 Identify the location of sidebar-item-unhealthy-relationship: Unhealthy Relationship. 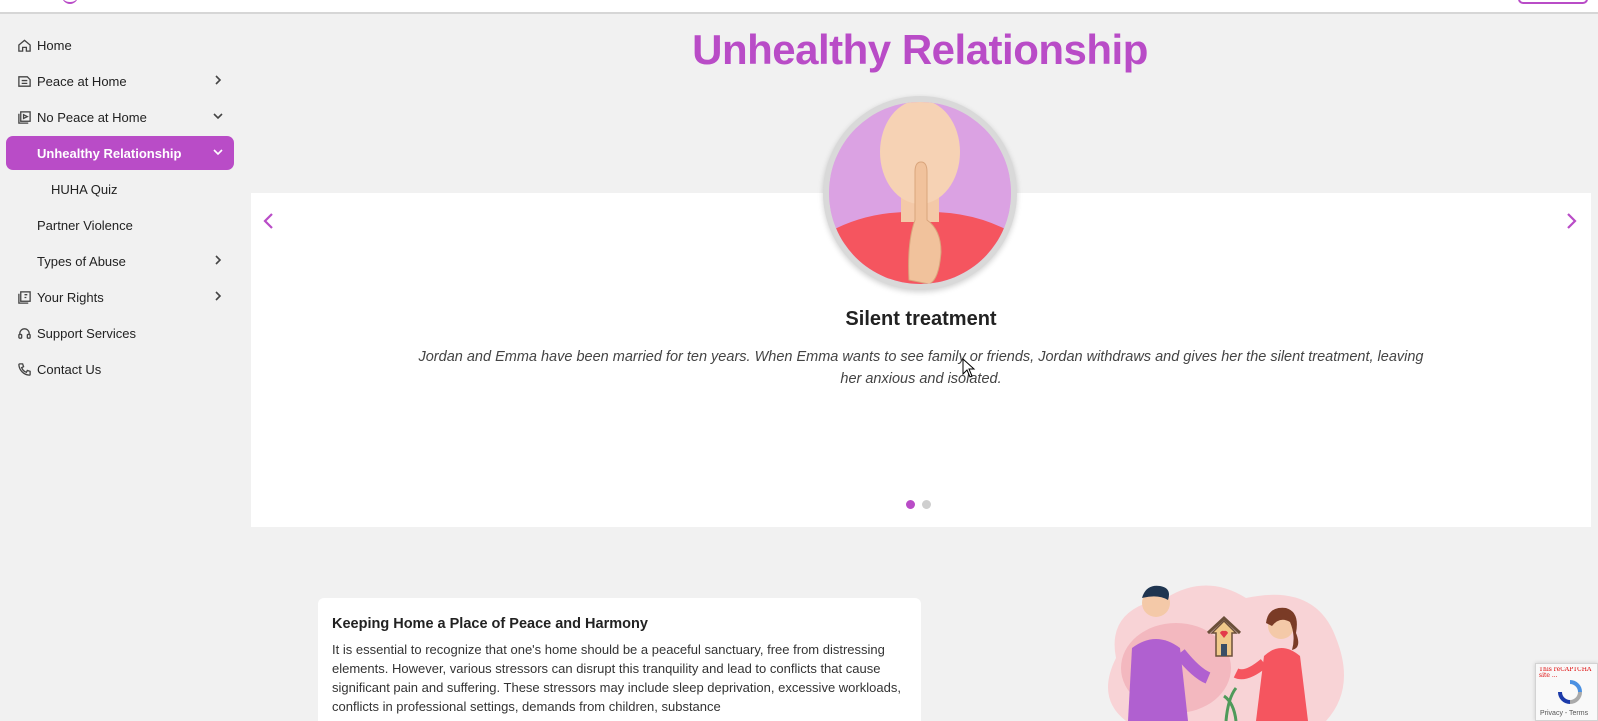
(120, 153).